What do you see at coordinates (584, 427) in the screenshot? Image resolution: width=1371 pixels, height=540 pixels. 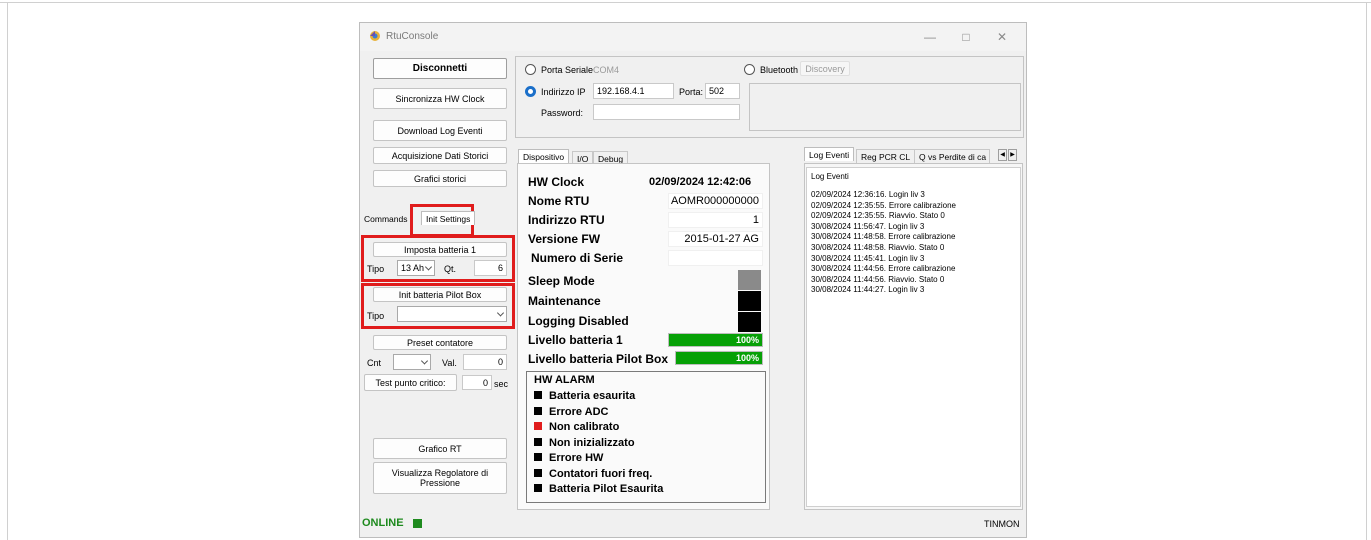 I see `alarm-label: Non calibrato` at bounding box center [584, 427].